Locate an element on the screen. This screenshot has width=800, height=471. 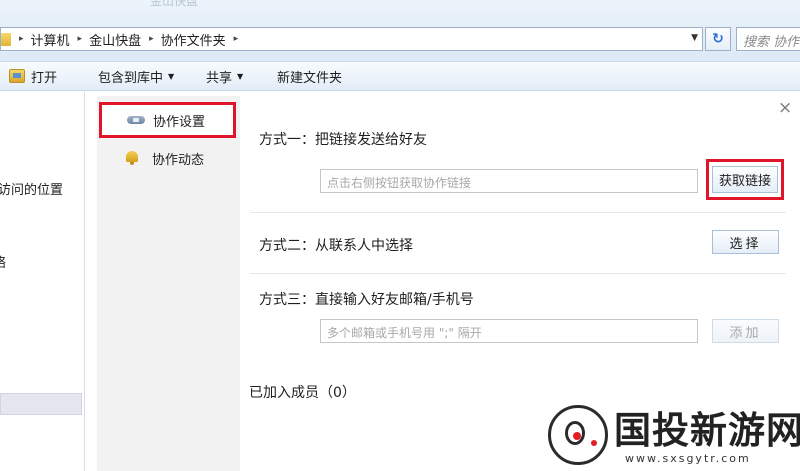
open-button: 打开 is located at coordinates (48, 76).